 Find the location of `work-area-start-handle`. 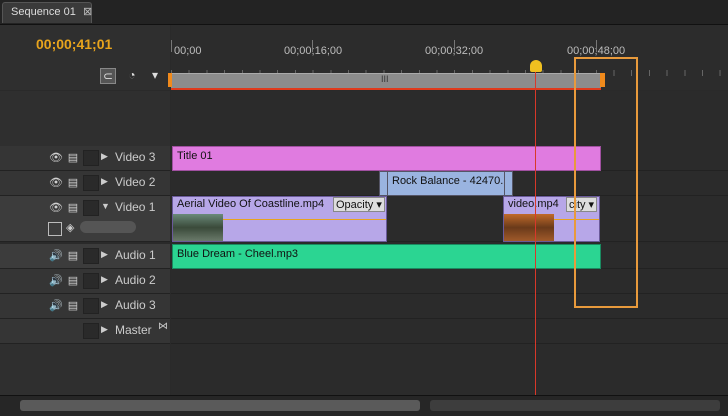

work-area-start-handle is located at coordinates (170, 80).